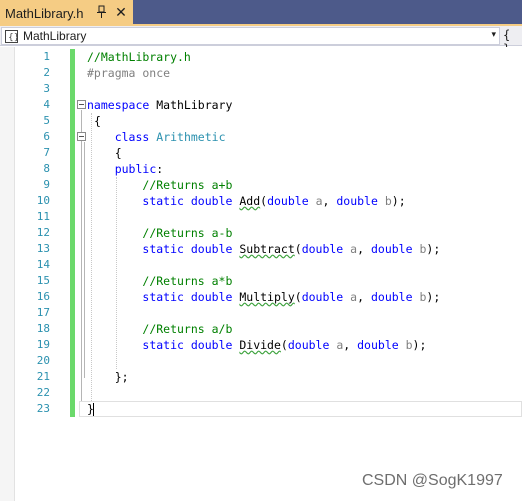 Image resolution: width=522 pixels, height=501 pixels. I want to click on line-numbers: 1 2 3 4 5 6 7 8 9 10 11 12 13 14 15 16 17 18 19 20 21 22 23, so click(33, 233).